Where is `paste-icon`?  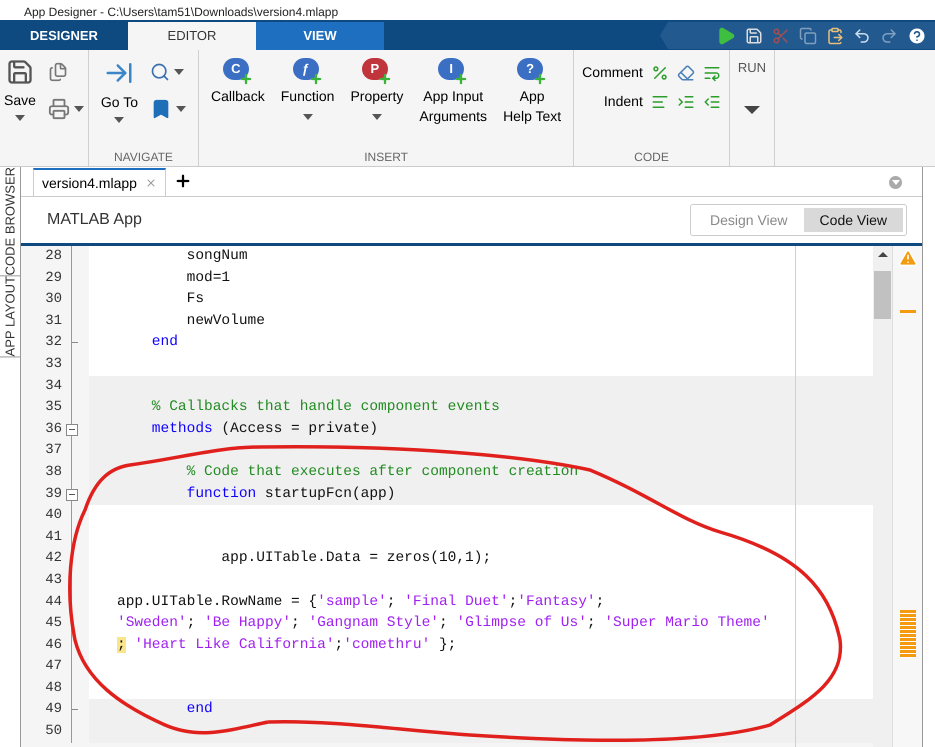 paste-icon is located at coordinates (835, 35).